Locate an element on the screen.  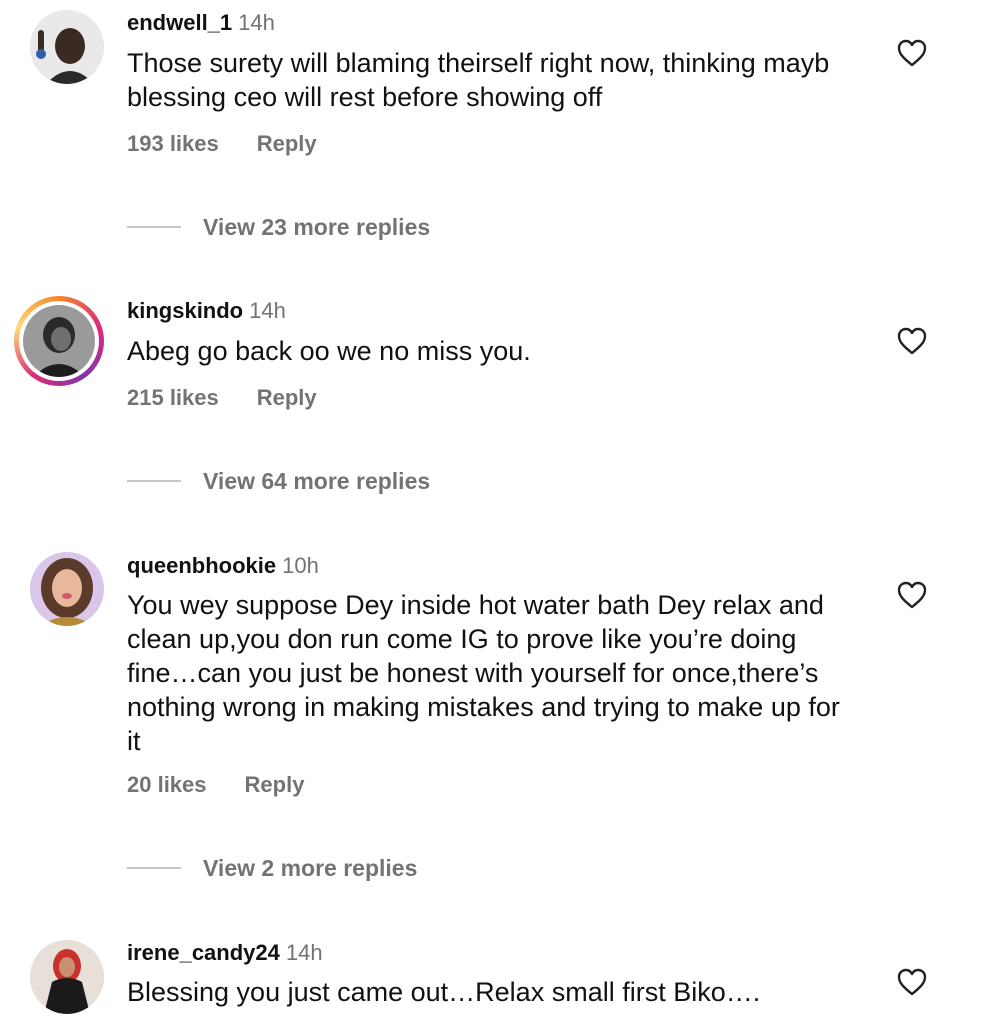
comment-text: Abeg go back oo we no miss you. is located at coordinates (329, 351).